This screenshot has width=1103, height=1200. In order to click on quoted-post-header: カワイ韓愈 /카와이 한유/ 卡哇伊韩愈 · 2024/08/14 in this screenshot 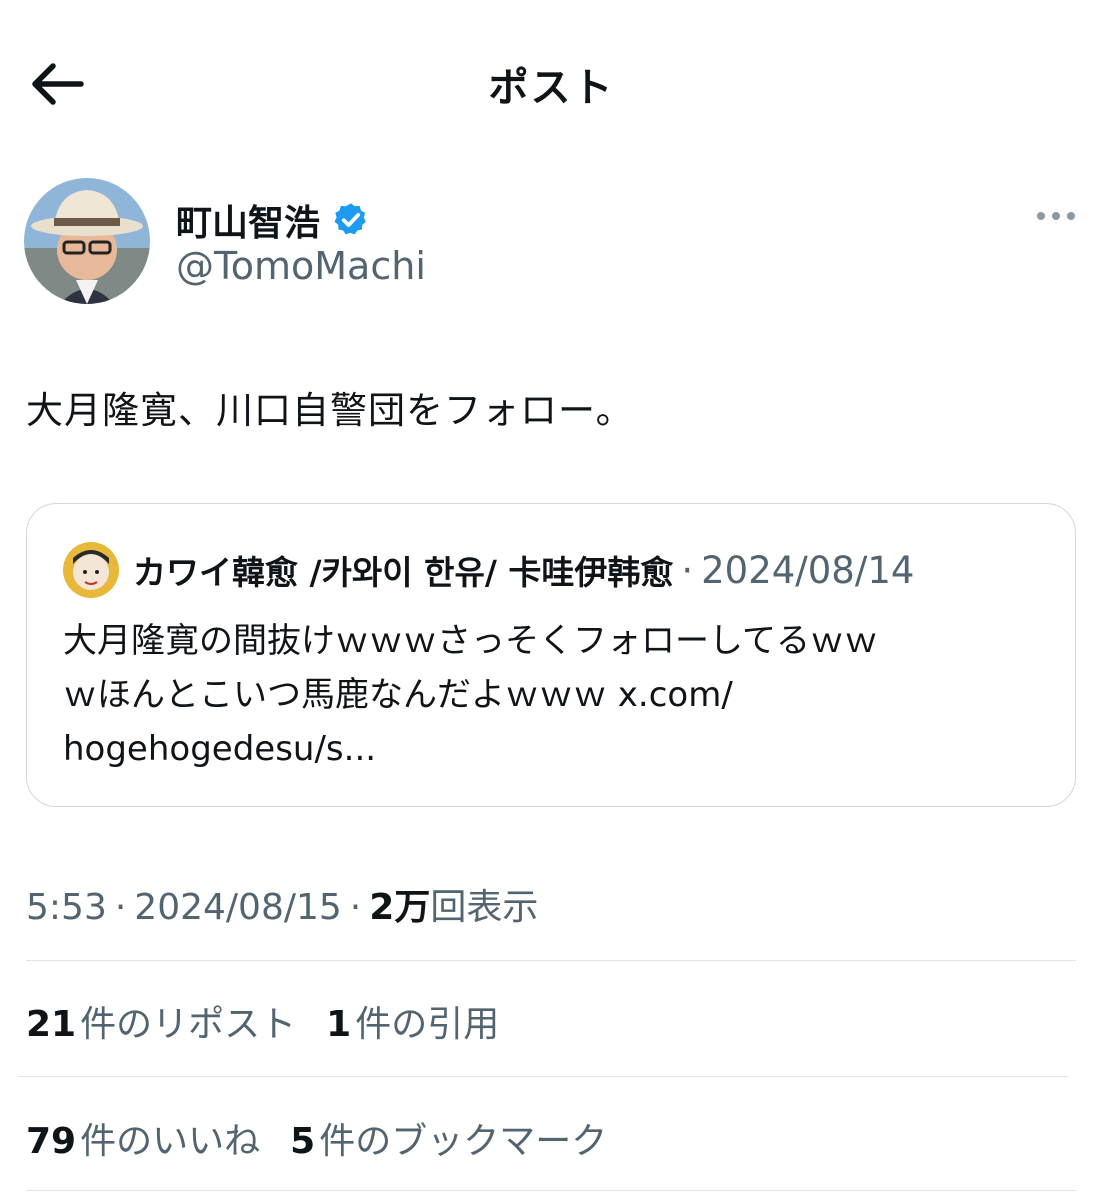, I will do `click(488, 570)`.